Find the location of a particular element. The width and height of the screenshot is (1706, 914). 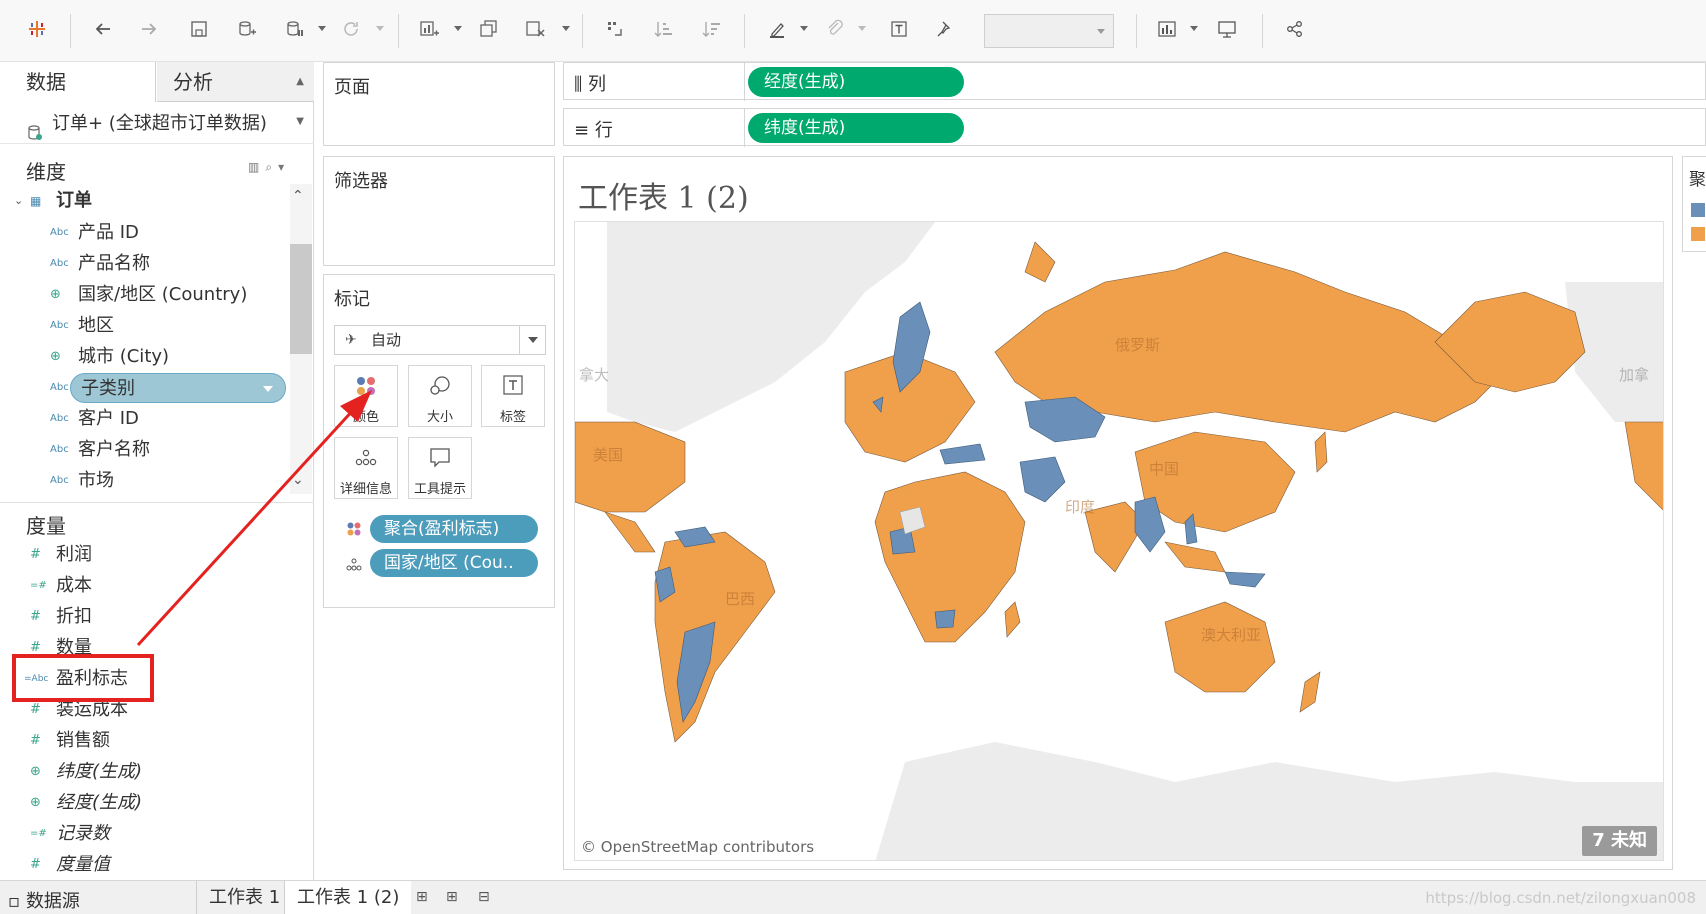

rows-shelf: ≡ 行 纬度(生成) is located at coordinates (1134, 127).